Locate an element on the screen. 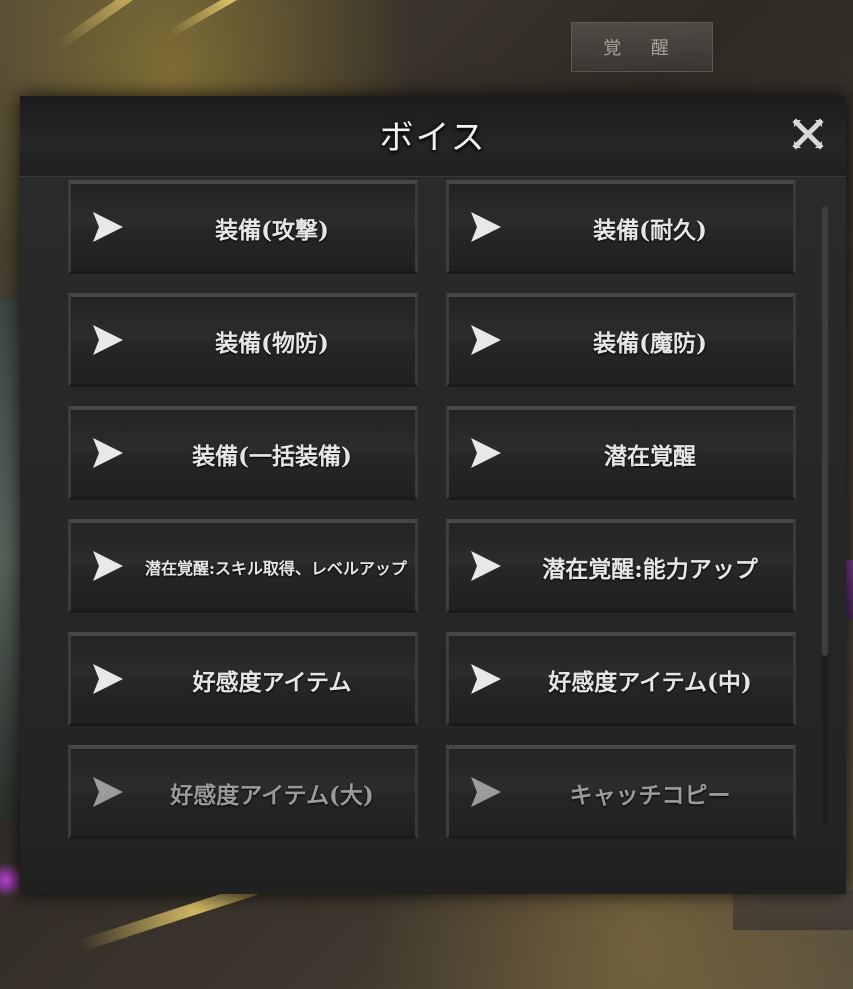 The width and height of the screenshot is (853, 989). close-button is located at coordinates (808, 134).